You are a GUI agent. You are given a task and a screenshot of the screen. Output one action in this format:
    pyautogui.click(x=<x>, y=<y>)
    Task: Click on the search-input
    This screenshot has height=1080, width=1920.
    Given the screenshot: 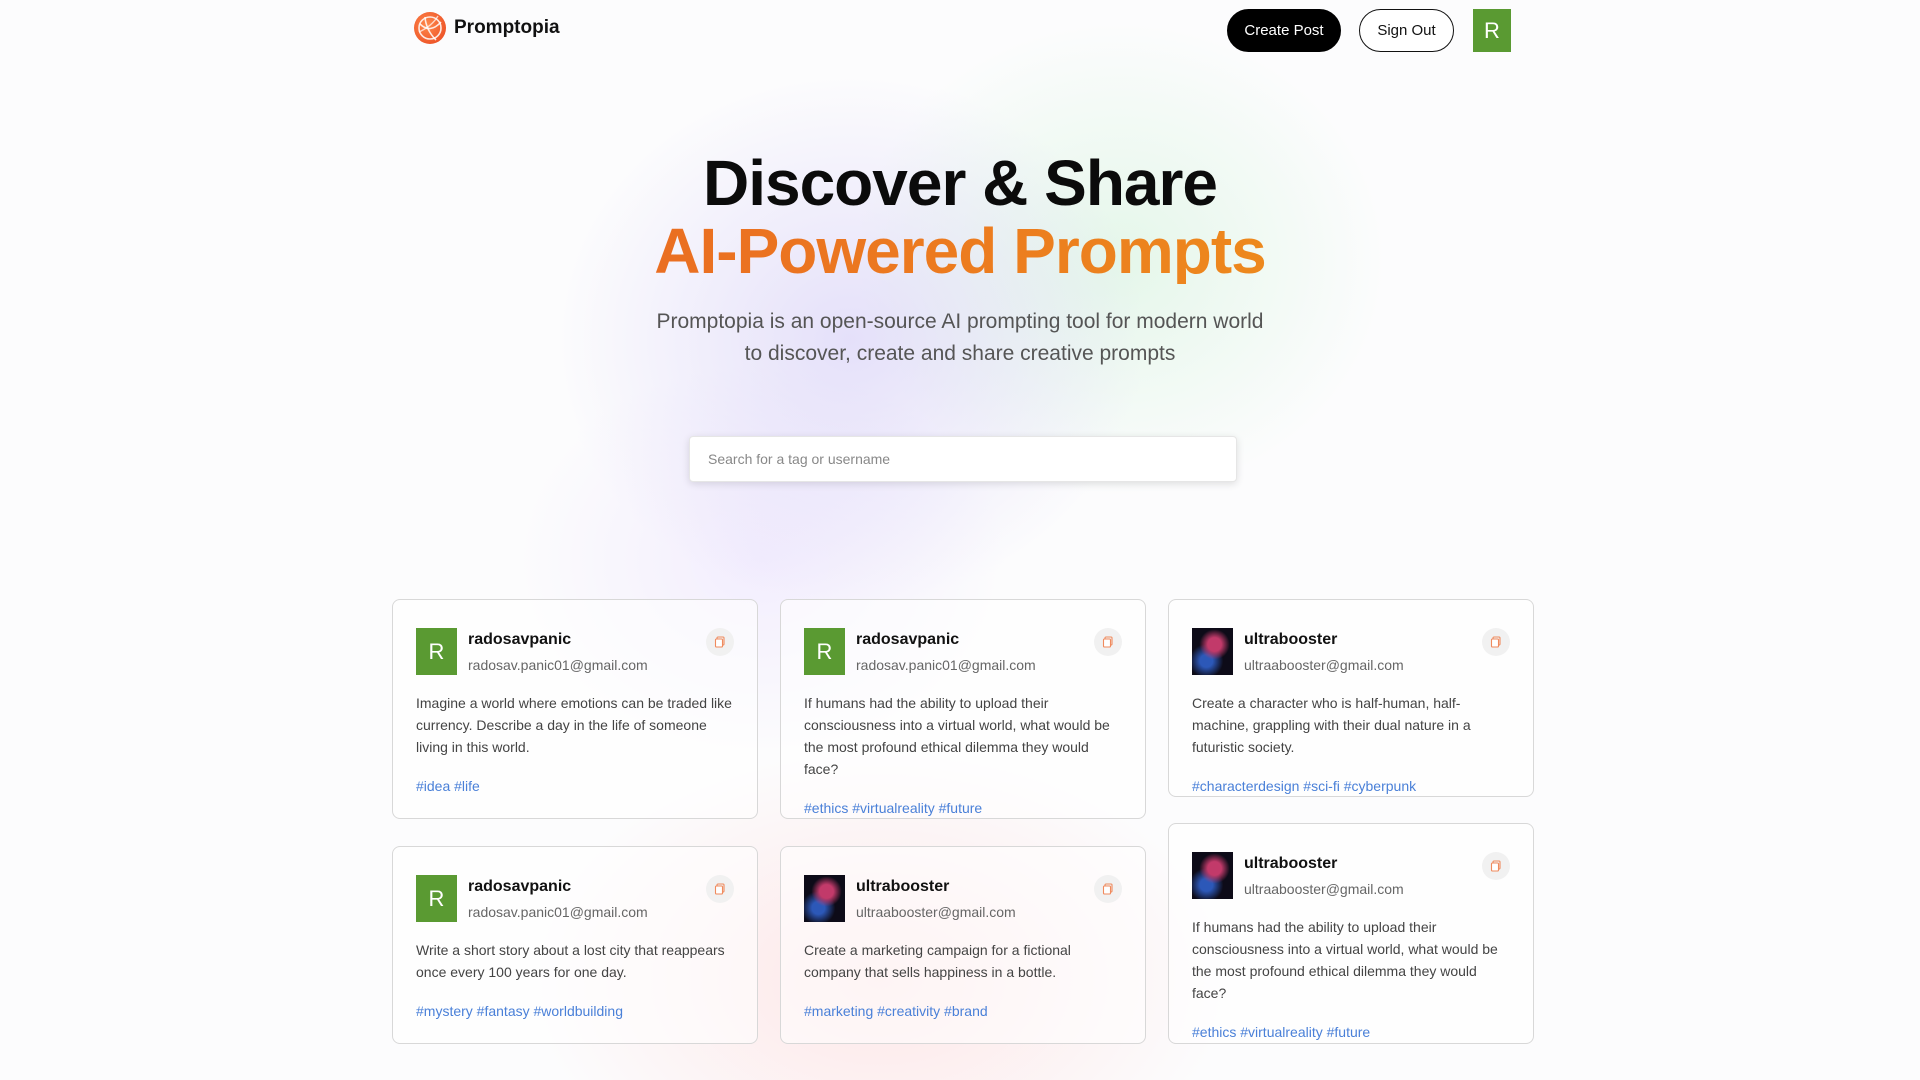 What is the action you would take?
    pyautogui.click(x=963, y=459)
    